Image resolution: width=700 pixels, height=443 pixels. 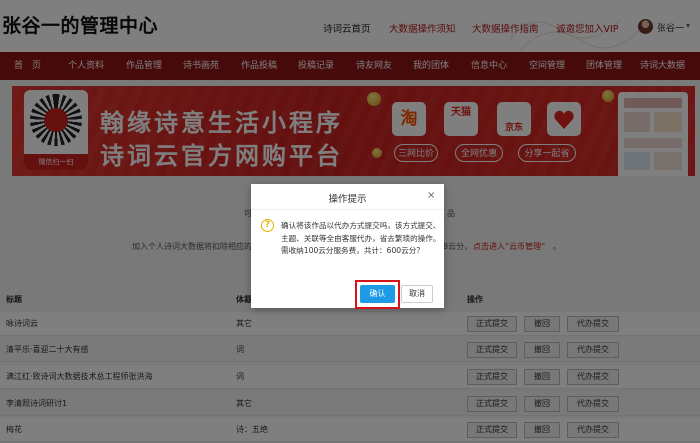 I want to click on question-icon: ?, so click(x=267, y=225).